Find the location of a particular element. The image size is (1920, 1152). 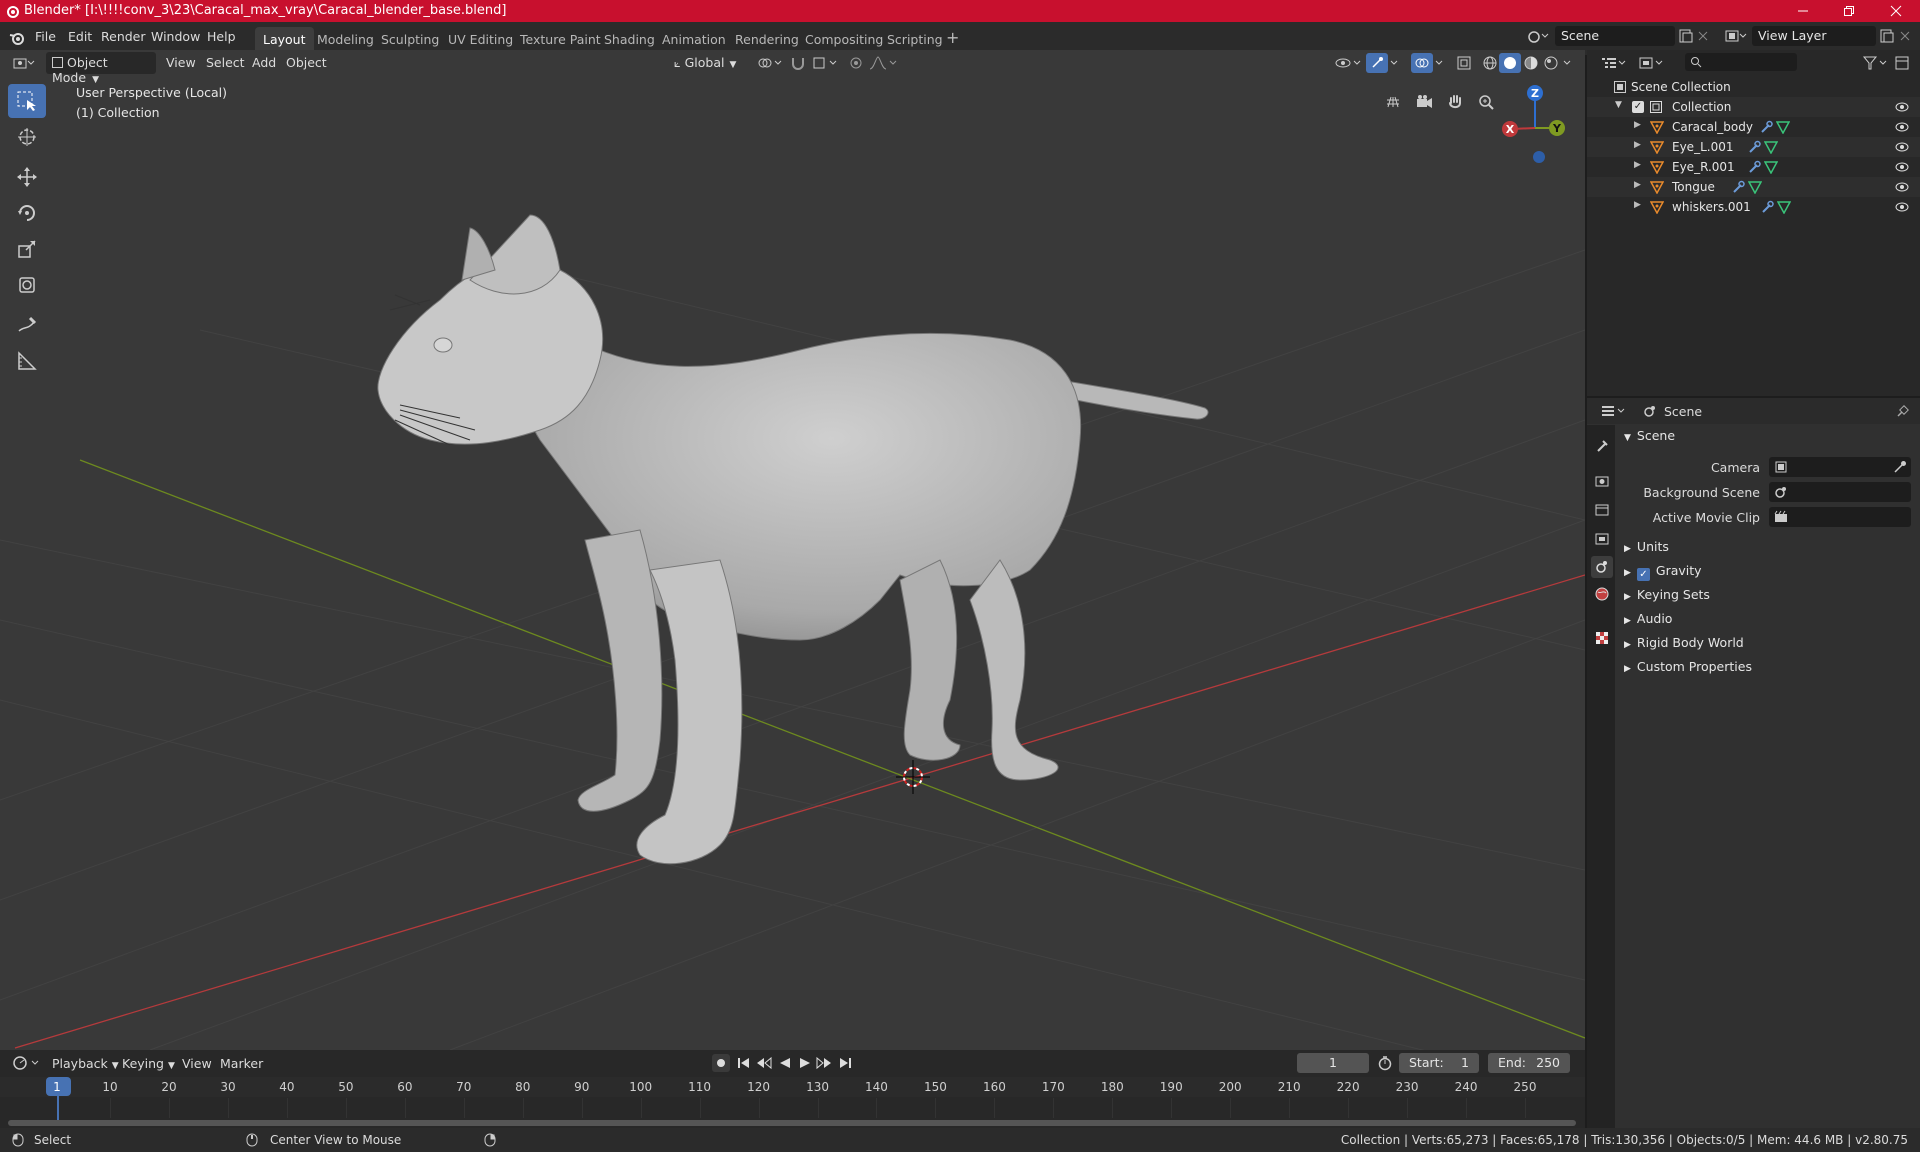

start-frame-field: Start: 1 is located at coordinates (1439, 1063).